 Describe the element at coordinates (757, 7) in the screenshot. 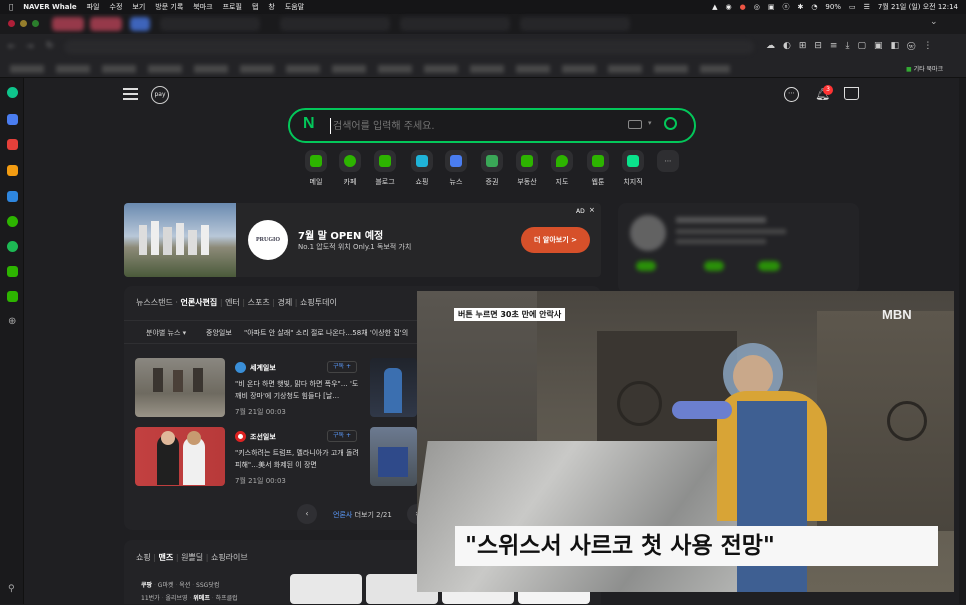

I see `status-icon: ◎` at that location.